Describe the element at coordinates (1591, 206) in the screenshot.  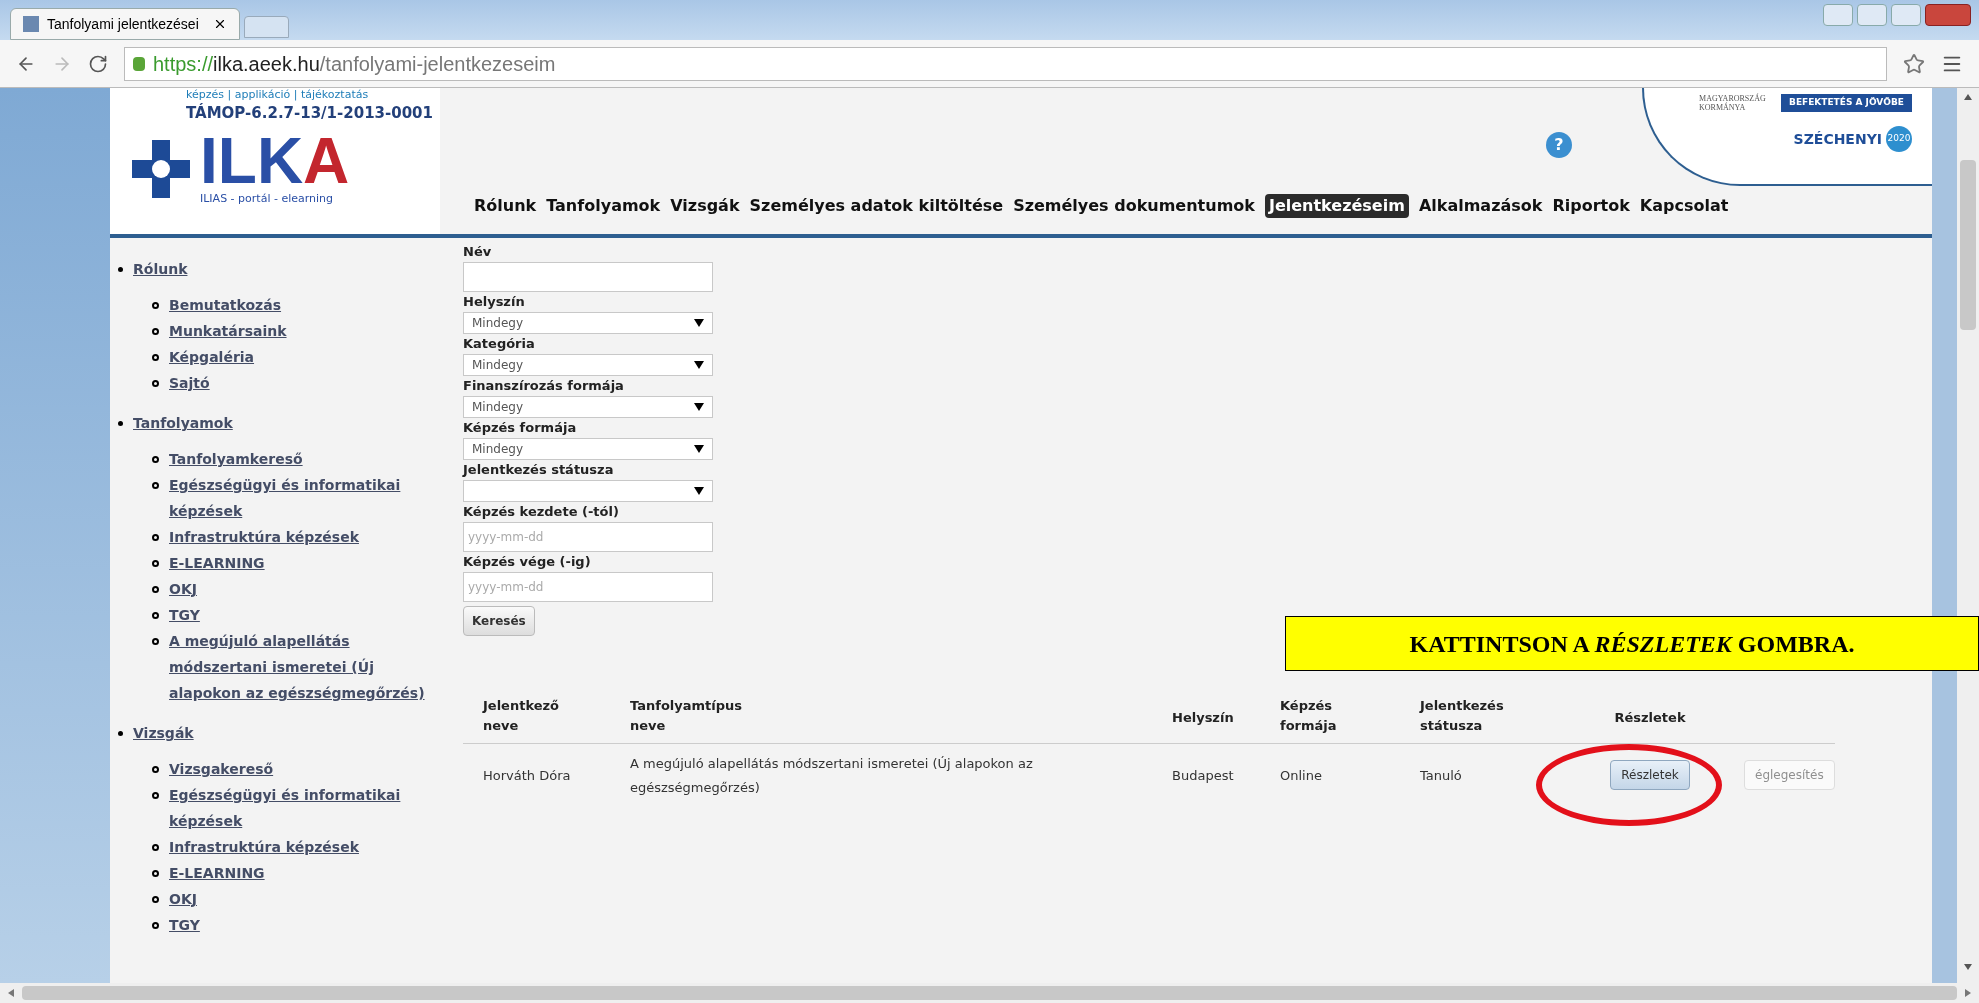
I see `nav-link: Riportok` at that location.